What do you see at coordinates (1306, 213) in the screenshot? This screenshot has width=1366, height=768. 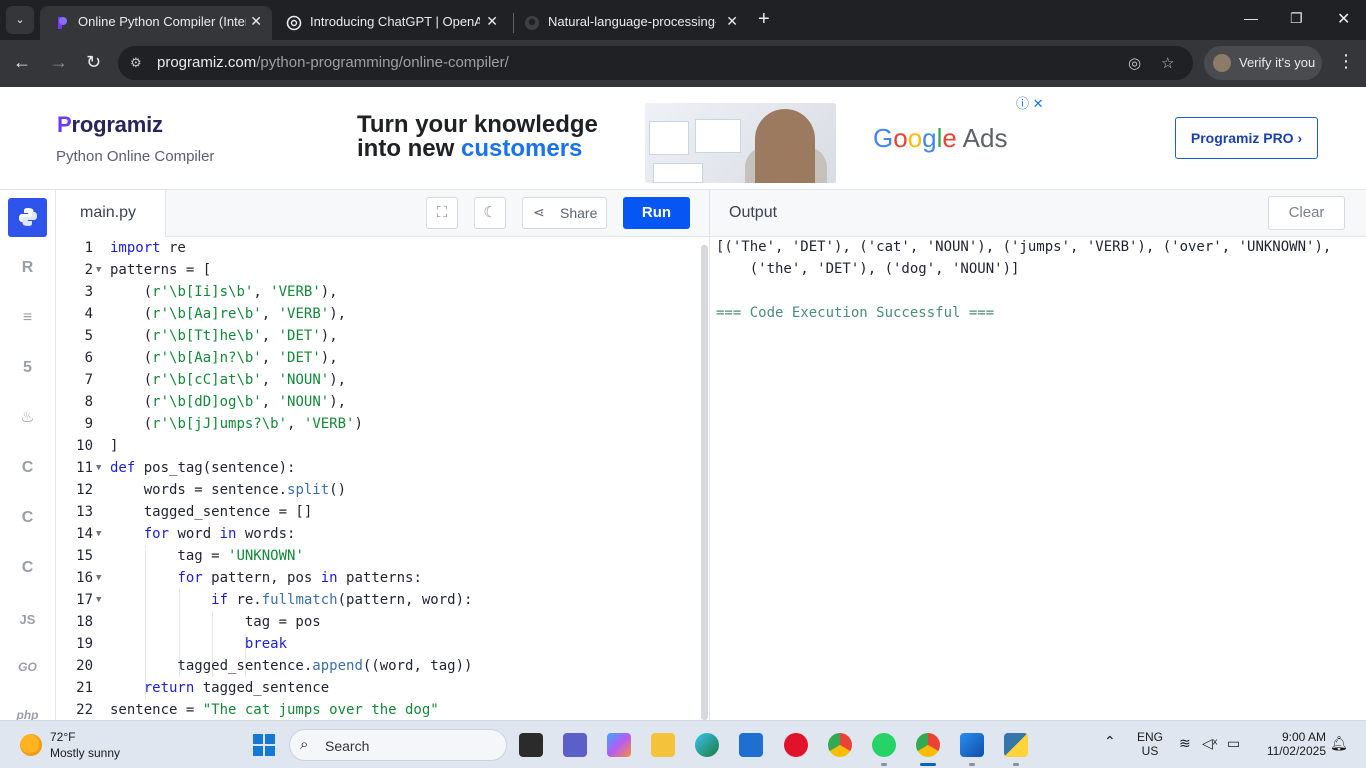 I see `clear-button: Clear` at bounding box center [1306, 213].